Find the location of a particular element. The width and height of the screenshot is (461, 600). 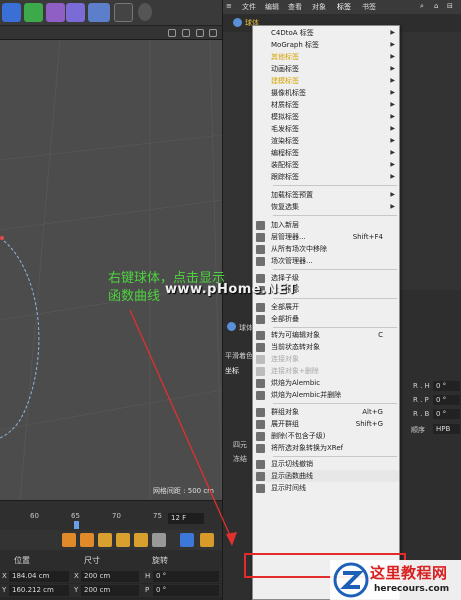

menu-item: 恢复选集 ▶ is located at coordinates (326, 207).